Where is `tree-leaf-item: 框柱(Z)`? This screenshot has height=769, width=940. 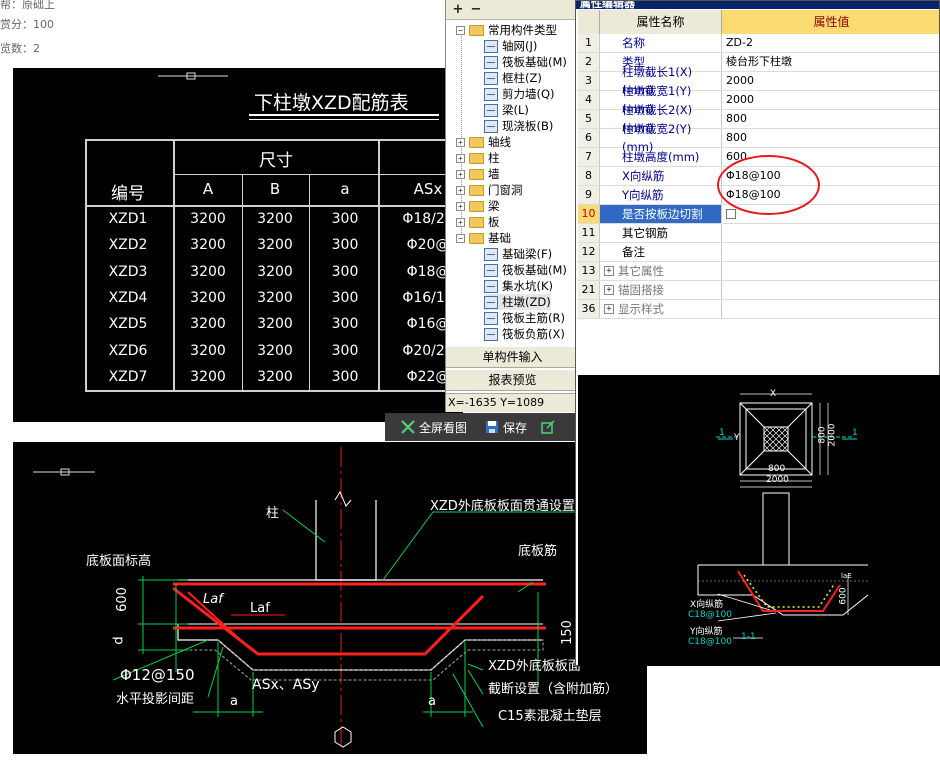
tree-leaf-item: 框柱(Z) is located at coordinates (513, 78).